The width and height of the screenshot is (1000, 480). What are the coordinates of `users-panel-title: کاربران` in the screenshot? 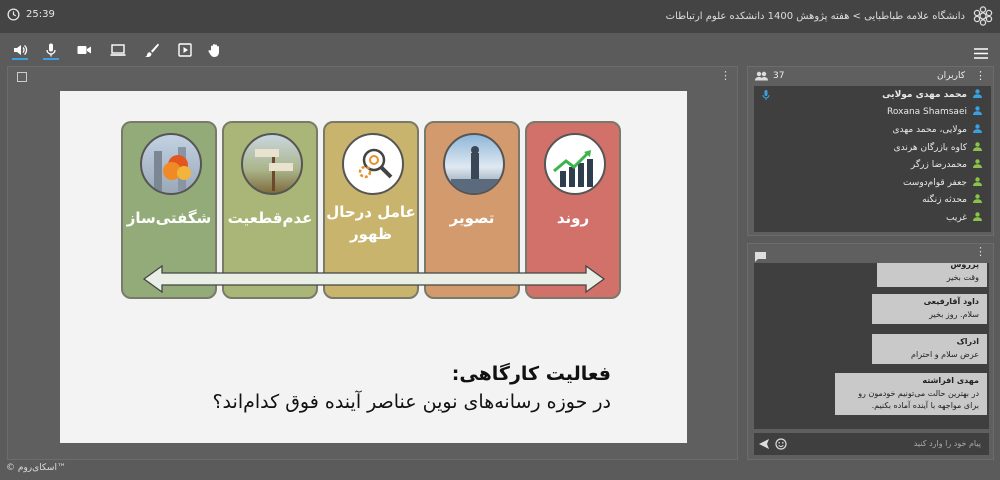 It's located at (951, 75).